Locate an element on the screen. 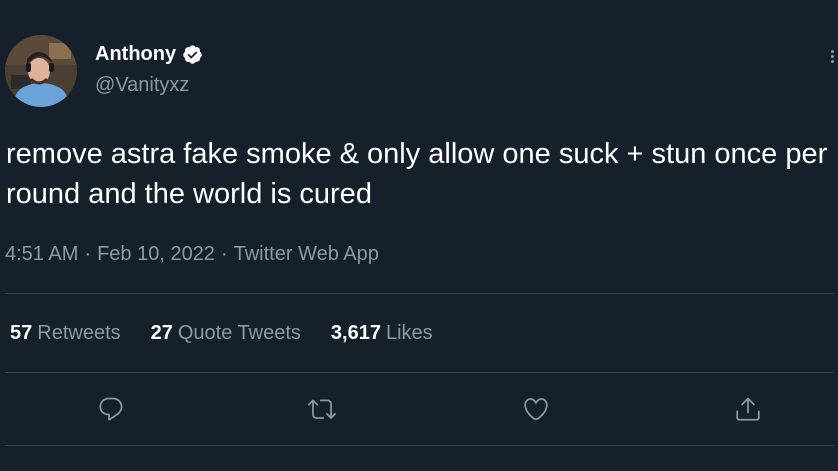  likes-label: Likes is located at coordinates (409, 333).